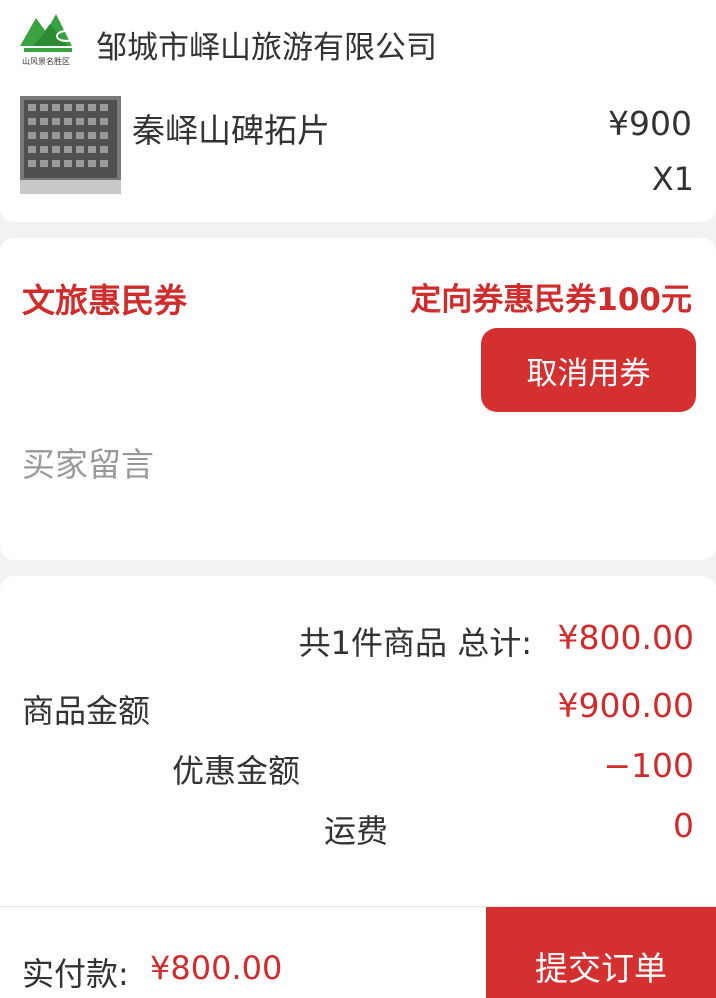 This screenshot has width=716, height=998. What do you see at coordinates (46, 61) in the screenshot?
I see `logo-caption: 山风景名胜区` at bounding box center [46, 61].